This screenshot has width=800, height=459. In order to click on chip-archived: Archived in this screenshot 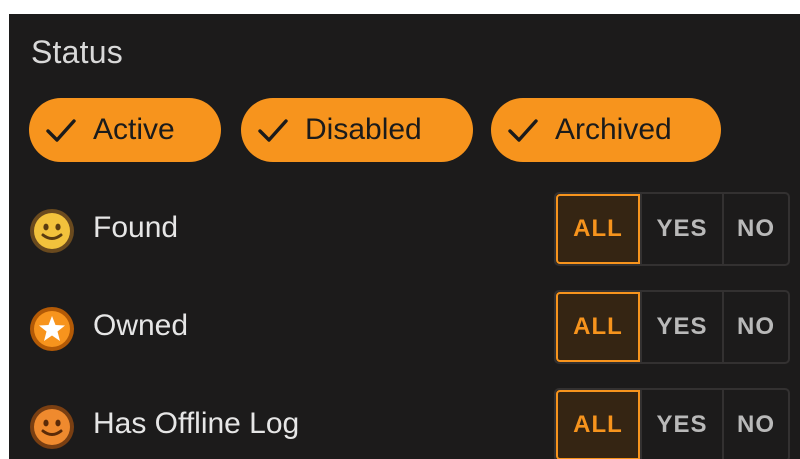, I will do `click(606, 130)`.